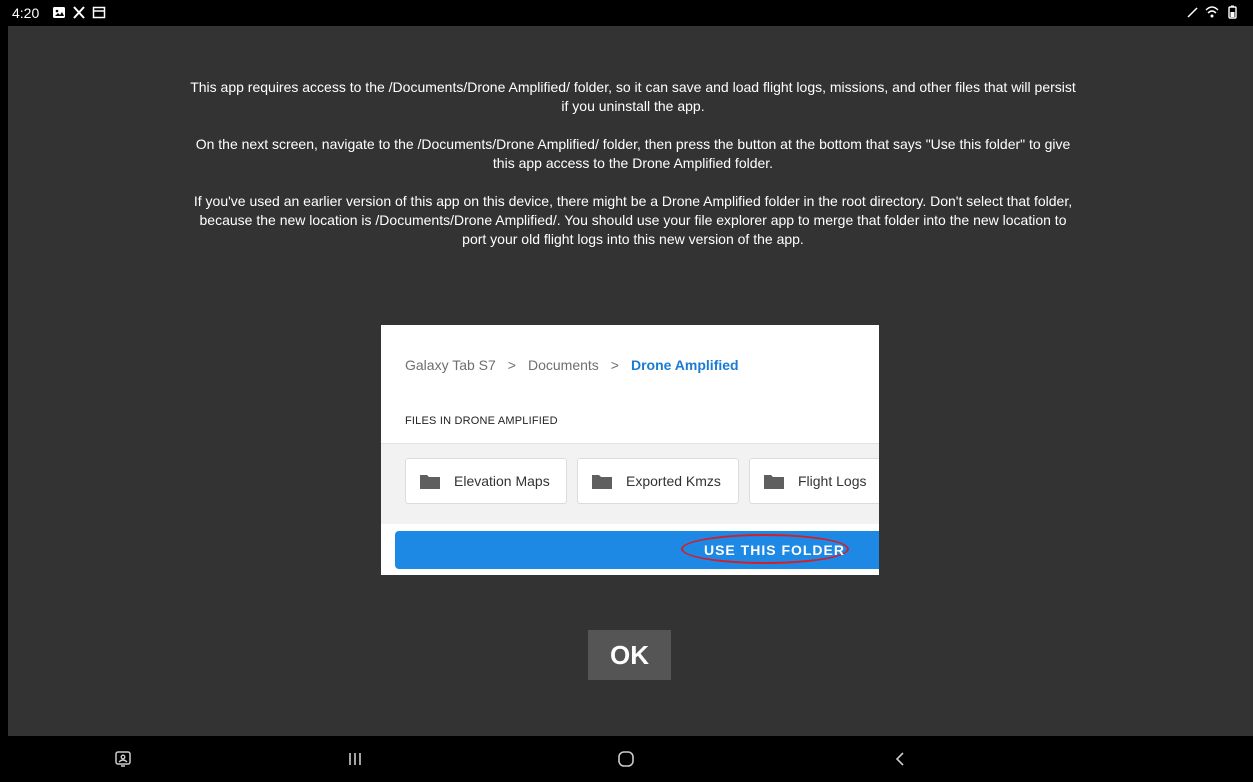 This screenshot has height=782, width=1253. I want to click on back-icon, so click(901, 759).